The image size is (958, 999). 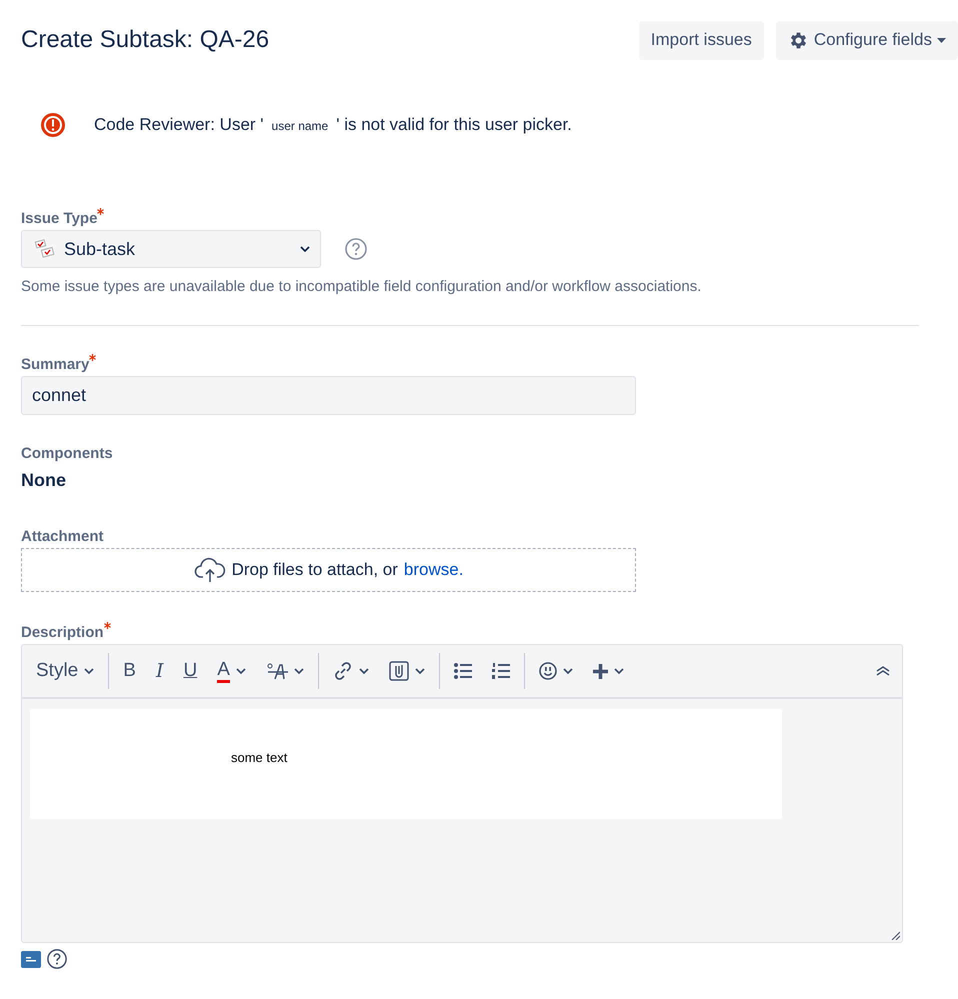 What do you see at coordinates (434, 570) in the screenshot?
I see `browse-link: browse.` at bounding box center [434, 570].